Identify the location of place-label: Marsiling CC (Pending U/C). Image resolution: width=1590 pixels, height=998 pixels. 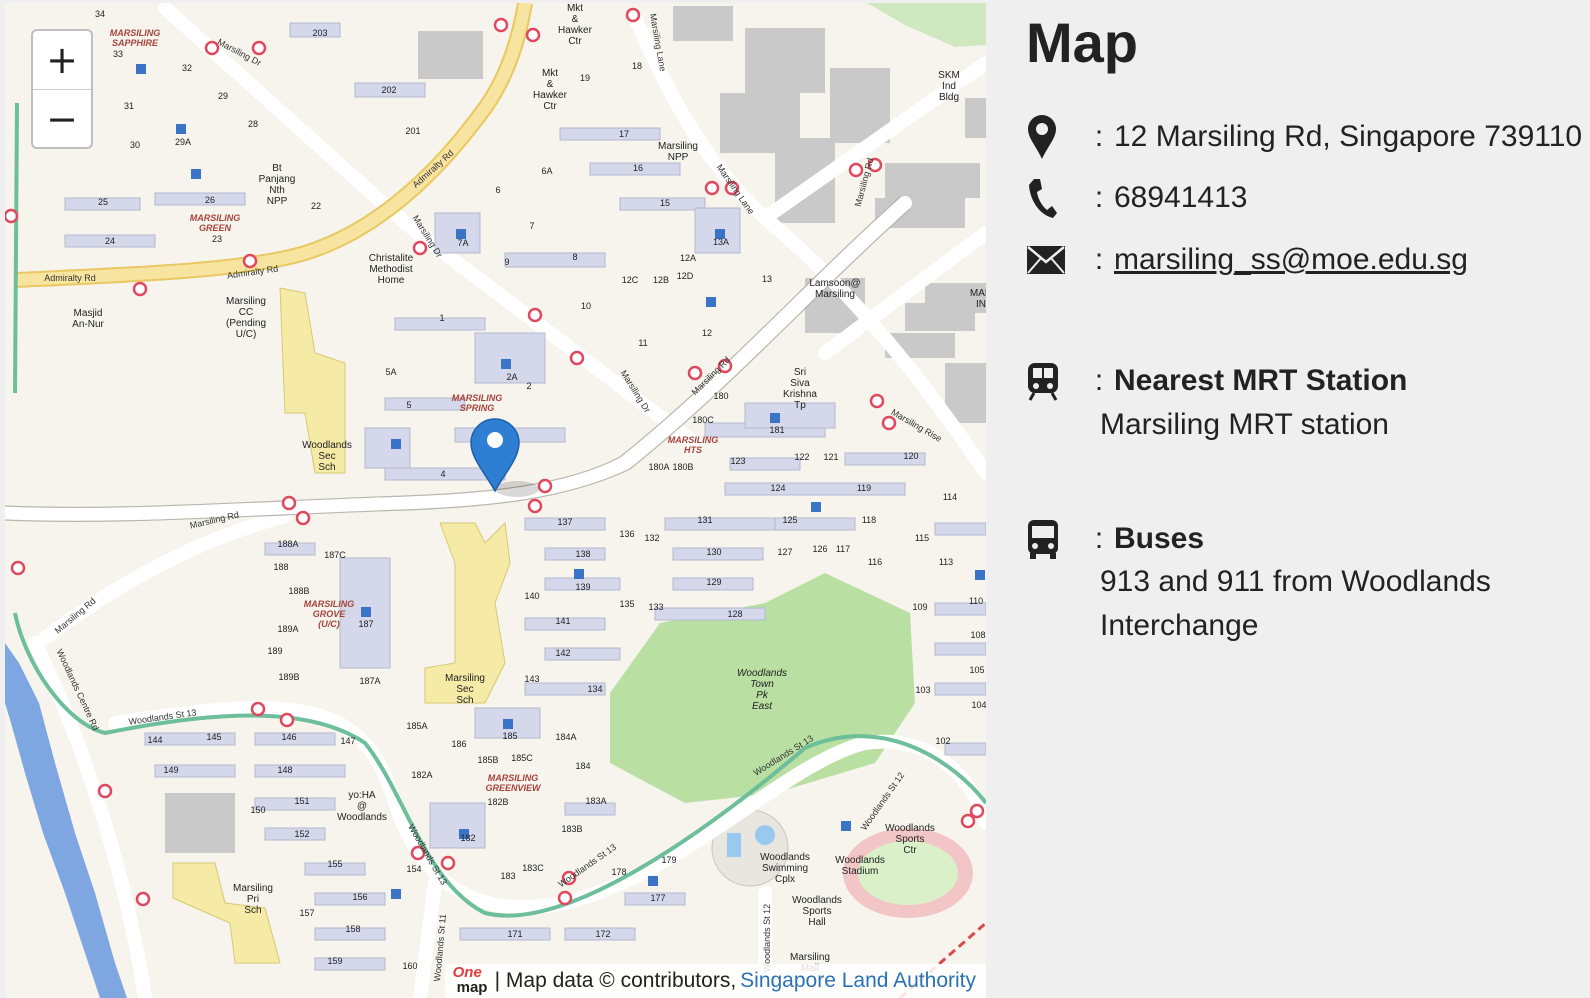
(246, 318).